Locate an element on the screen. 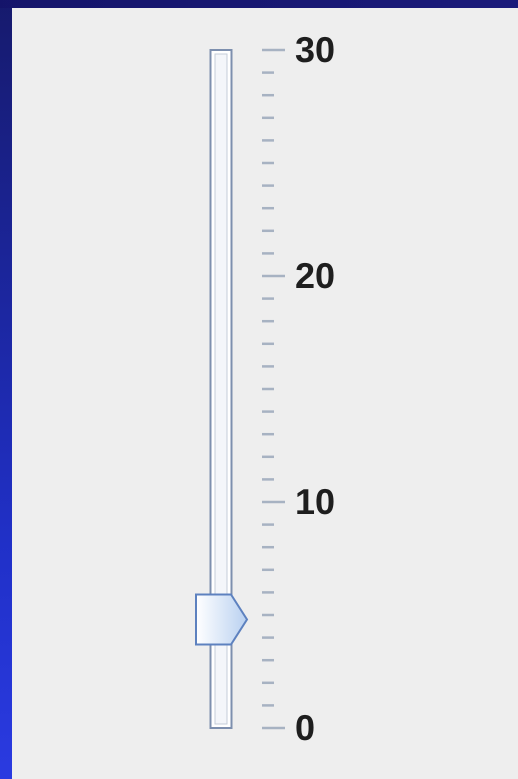 The width and height of the screenshot is (518, 779). slider-track is located at coordinates (221, 389).